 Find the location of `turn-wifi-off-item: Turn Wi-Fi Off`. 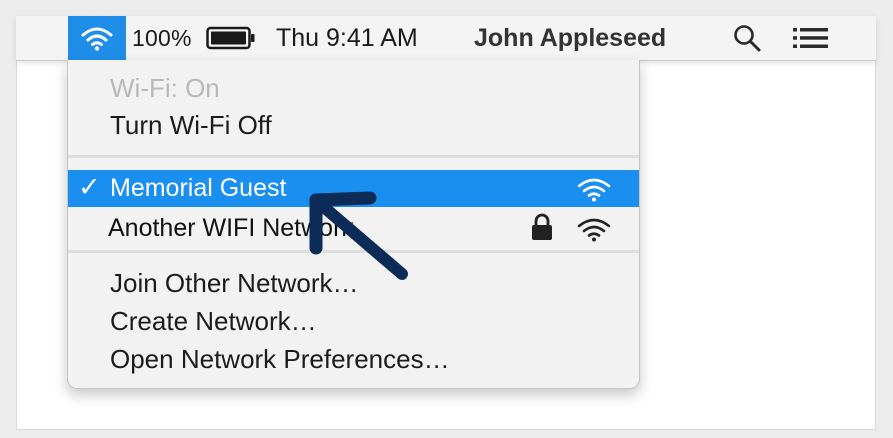

turn-wifi-off-item: Turn Wi-Fi Off is located at coordinates (191, 125).